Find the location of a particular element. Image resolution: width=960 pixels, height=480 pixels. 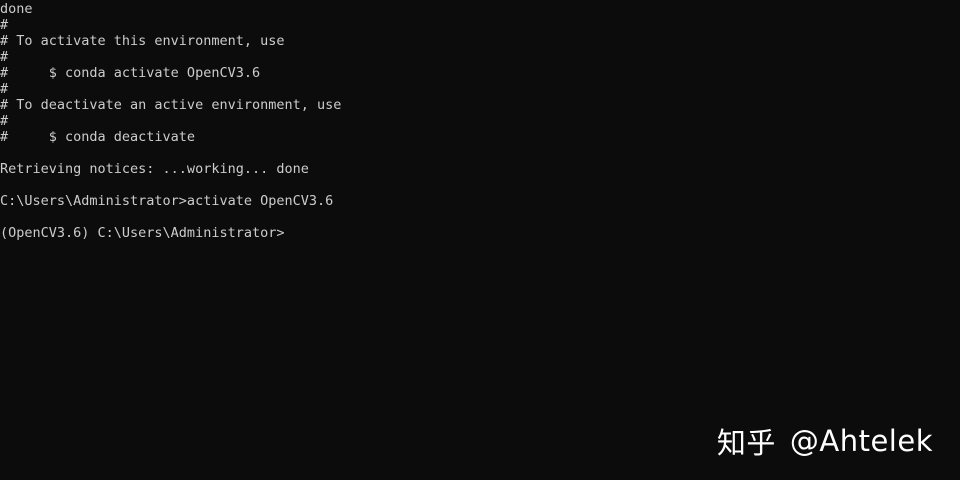

watermark: 知乎 @Ahtelek is located at coordinates (825, 441).